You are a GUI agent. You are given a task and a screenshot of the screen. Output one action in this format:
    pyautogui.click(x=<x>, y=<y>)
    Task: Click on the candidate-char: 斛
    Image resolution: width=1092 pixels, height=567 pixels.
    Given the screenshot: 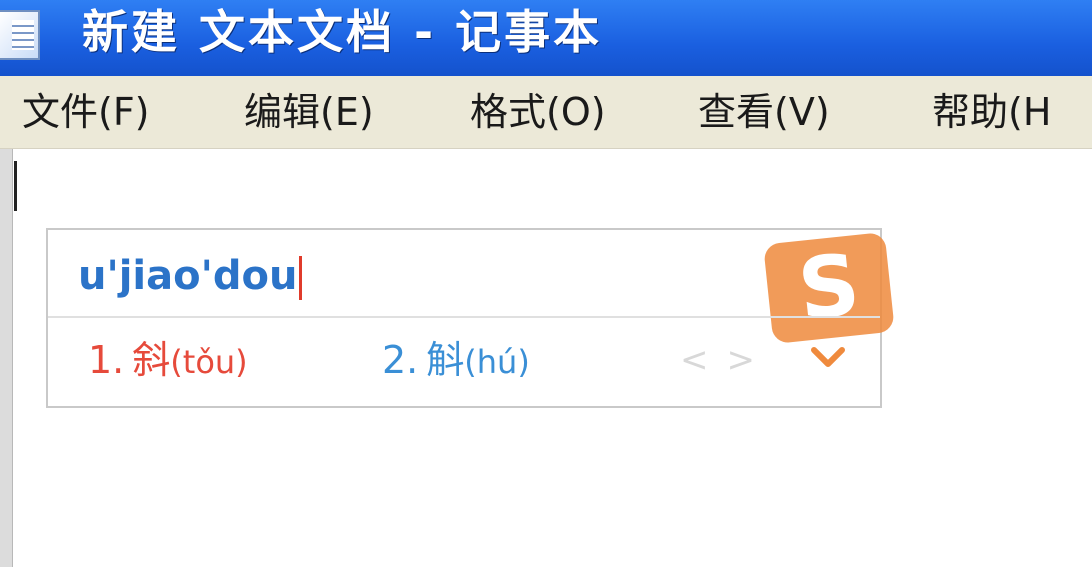 What is the action you would take?
    pyautogui.click(x=445, y=360)
    